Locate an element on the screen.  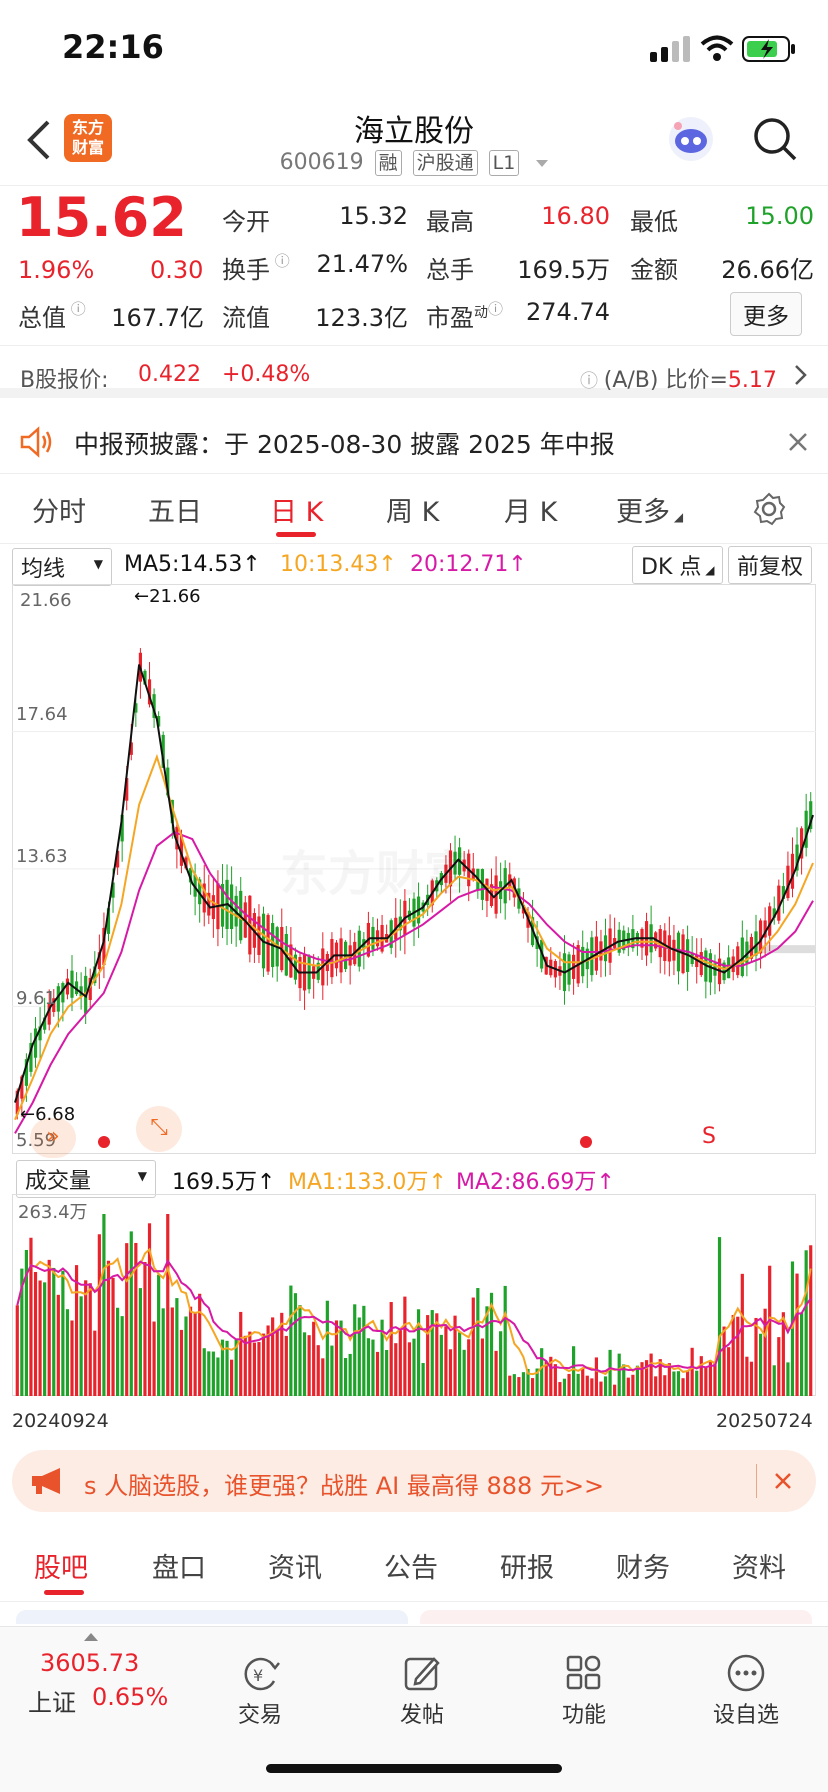
max-mark-text: 21.66 is located at coordinates (175, 596).